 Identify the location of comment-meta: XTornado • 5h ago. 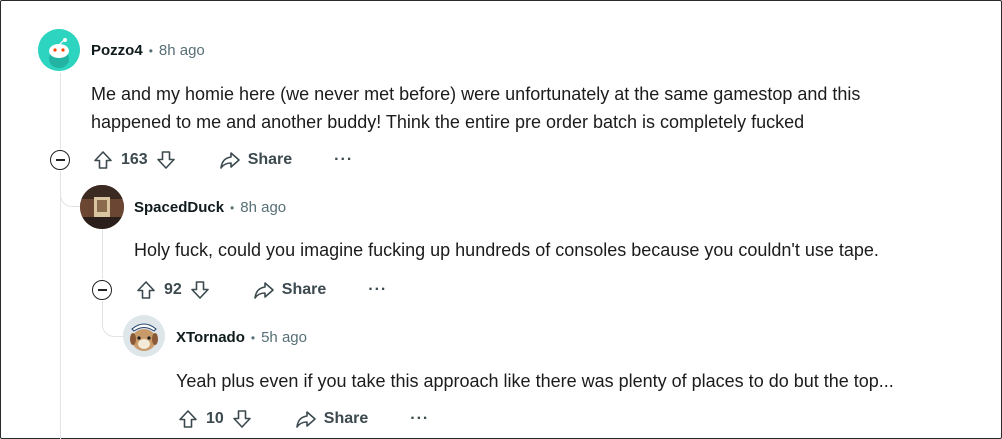
(241, 337).